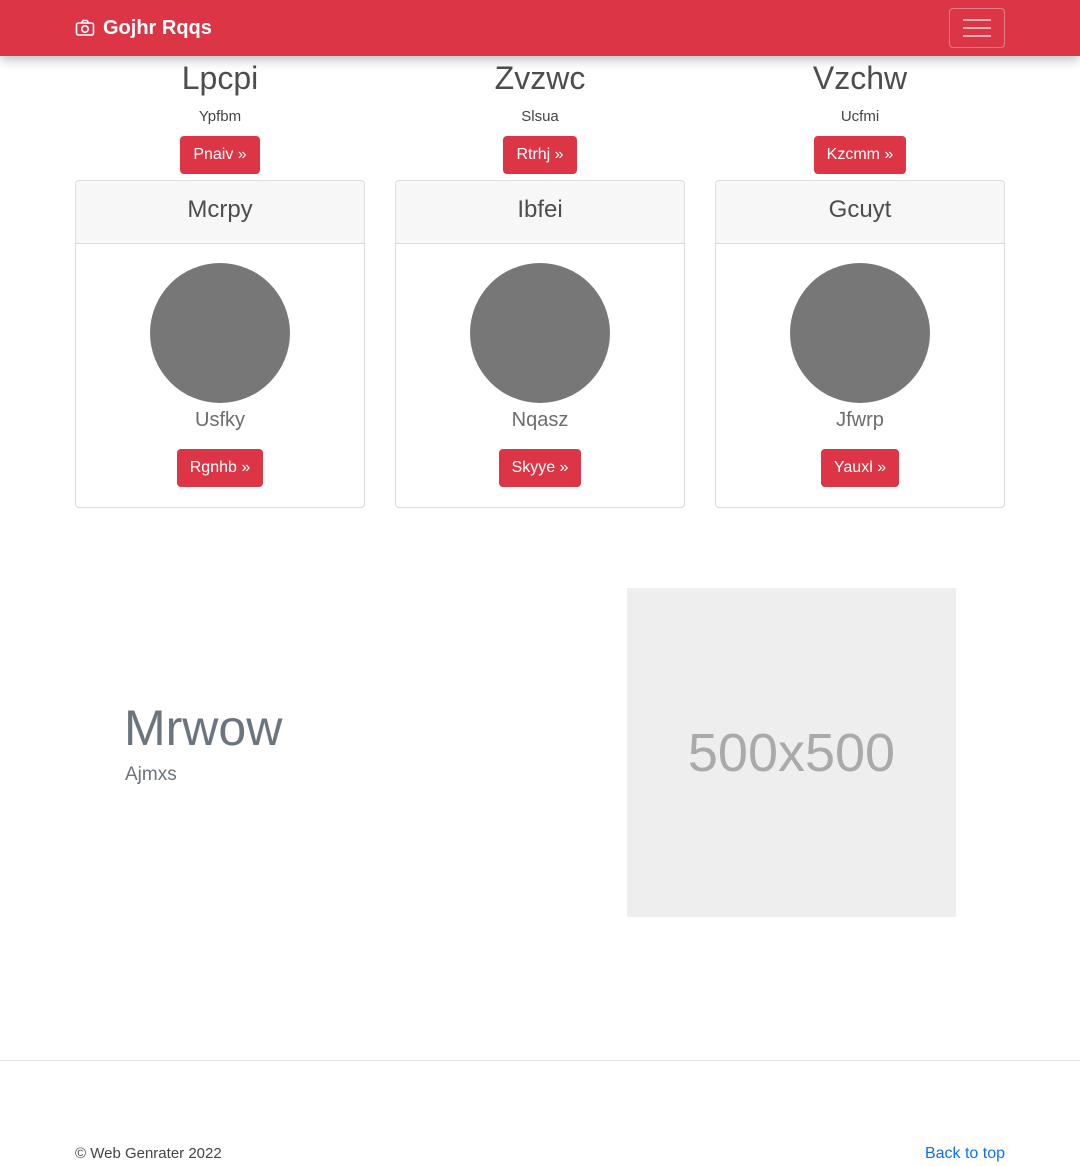  Describe the element at coordinates (860, 212) in the screenshot. I see `card-header: Gcuyt` at that location.